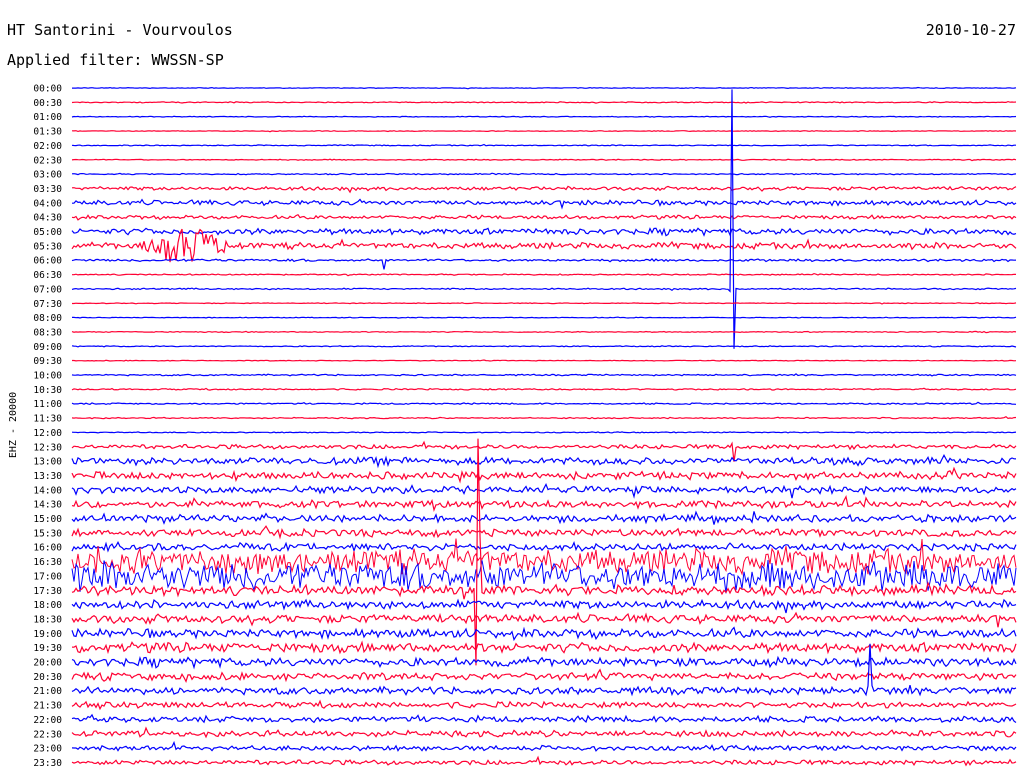 Image resolution: width=1024 pixels, height=780 pixels. What do you see at coordinates (47, 146) in the screenshot?
I see `time-label: 02:00` at bounding box center [47, 146].